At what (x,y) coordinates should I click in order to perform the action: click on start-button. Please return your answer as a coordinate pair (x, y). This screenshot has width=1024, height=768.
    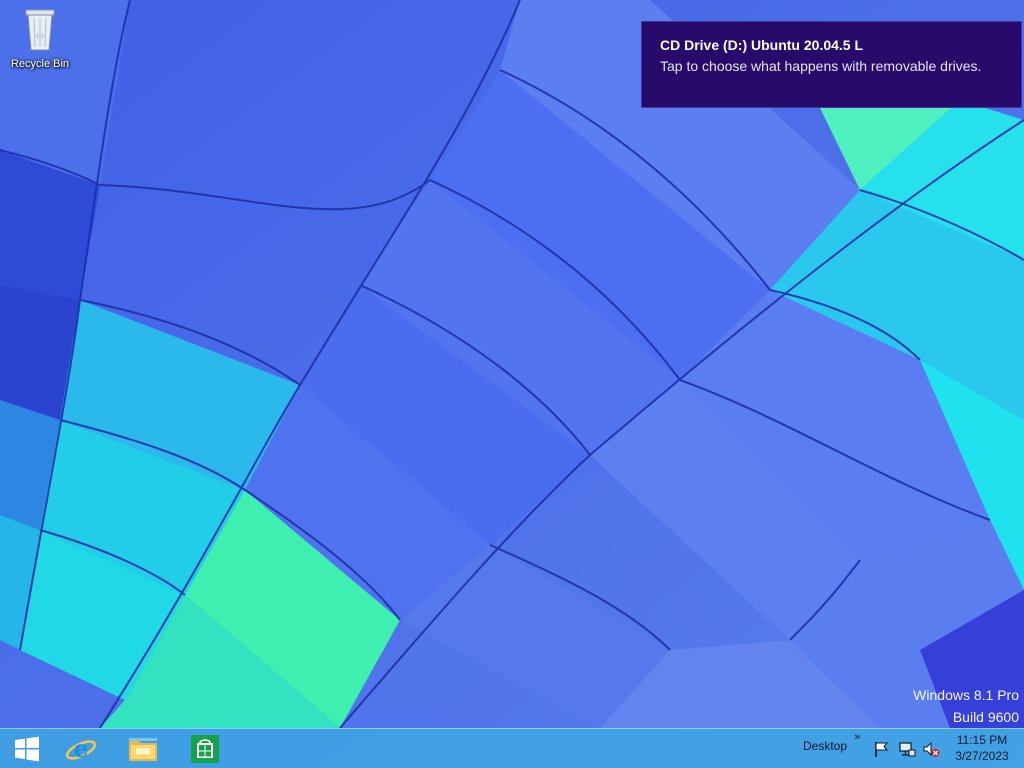
    Looking at the image, I should click on (27, 748).